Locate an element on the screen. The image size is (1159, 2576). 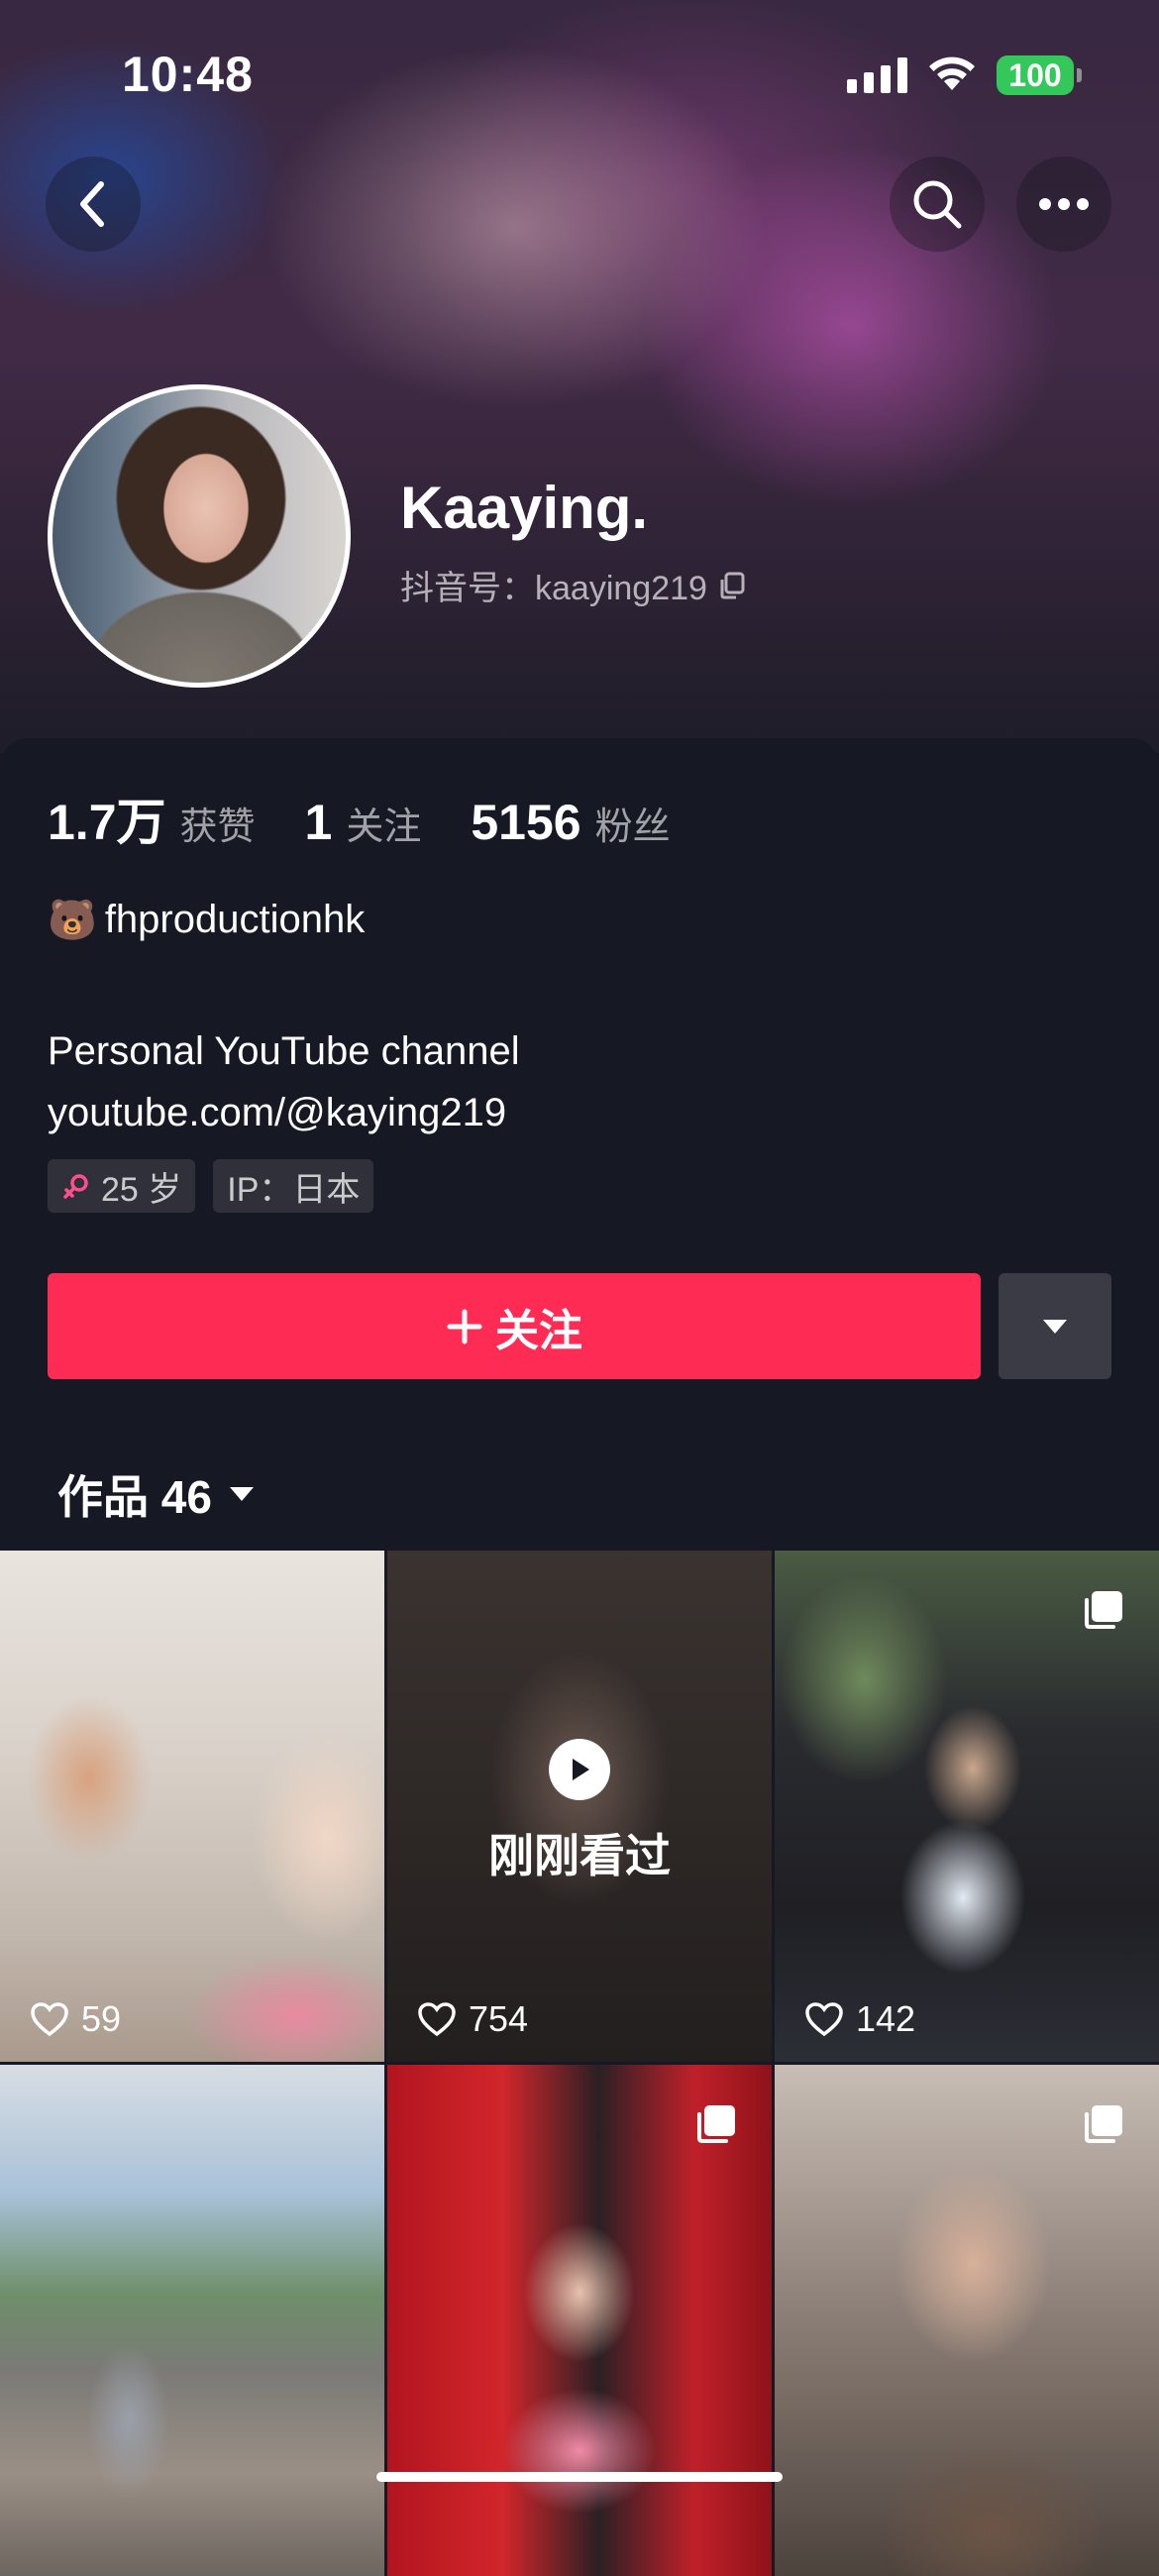
profile-stats: 1.7万 获赞 1 关注 5156 粉丝 is located at coordinates (384, 818).